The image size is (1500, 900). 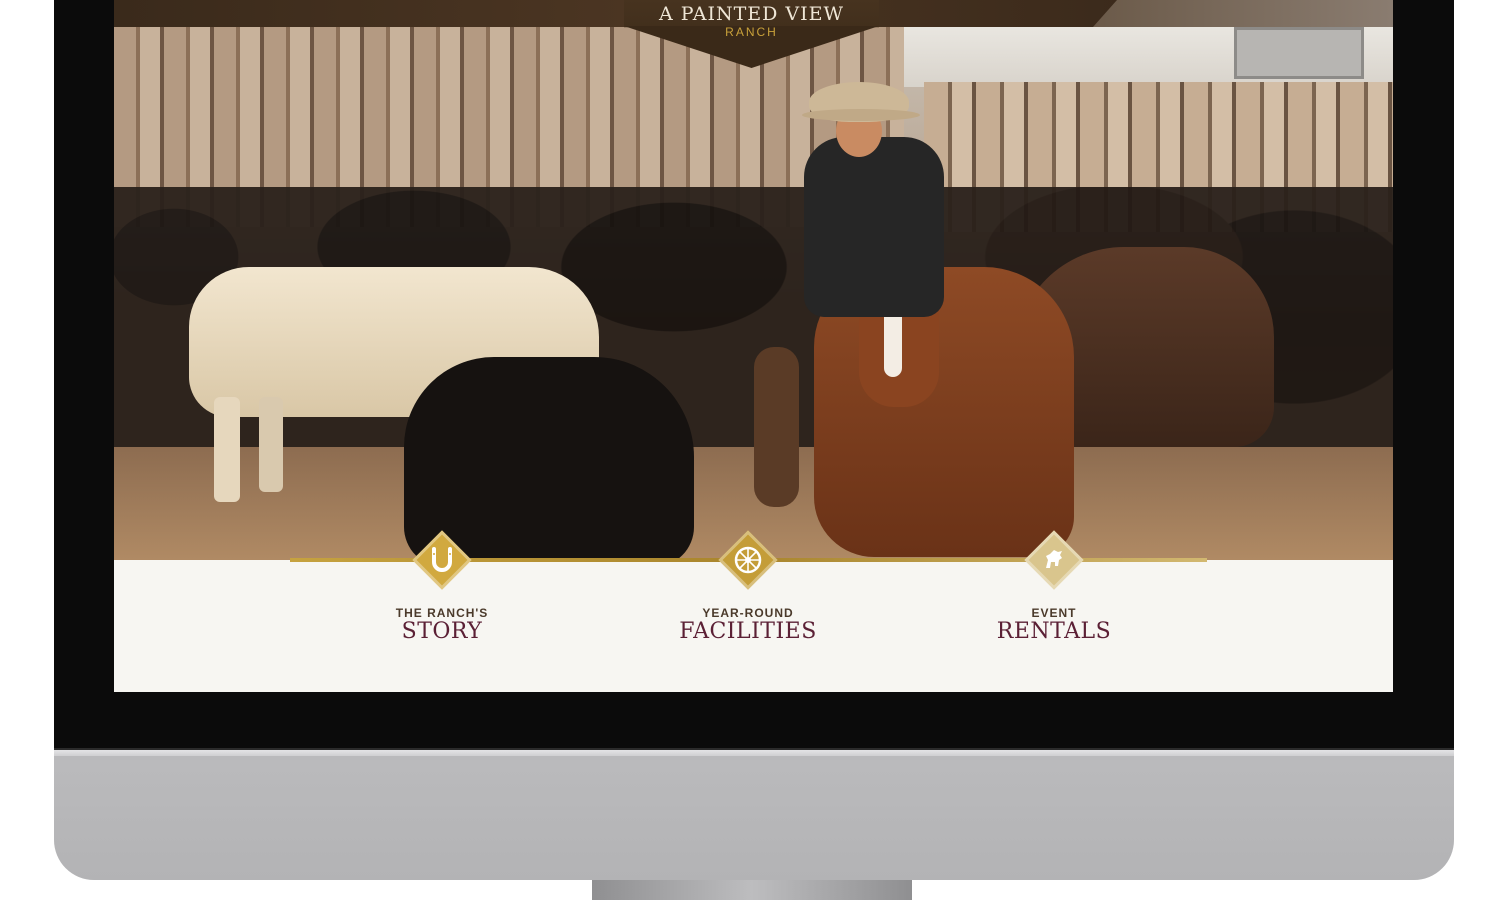 What do you see at coordinates (776, 427) in the screenshot?
I see `rider-leg` at bounding box center [776, 427].